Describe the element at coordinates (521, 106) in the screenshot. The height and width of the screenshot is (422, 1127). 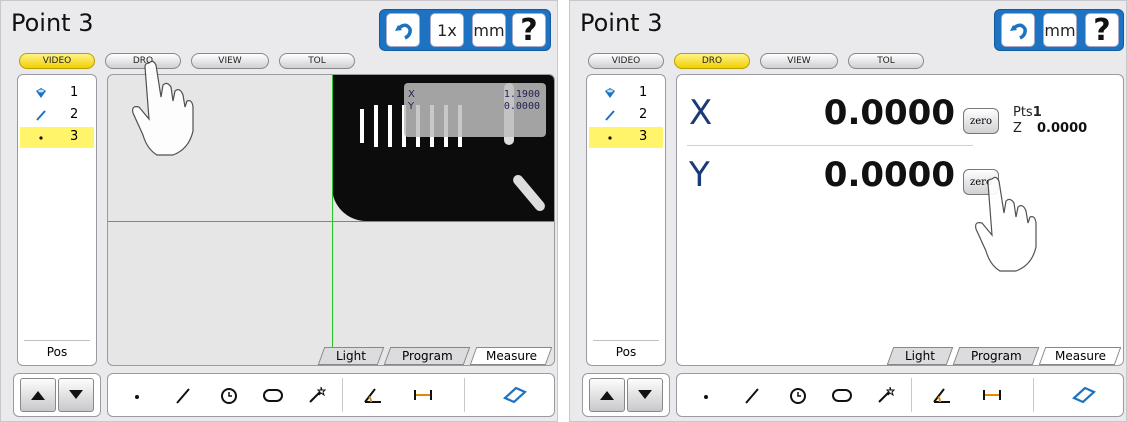
I see `readout-y-value: 0.0000` at that location.